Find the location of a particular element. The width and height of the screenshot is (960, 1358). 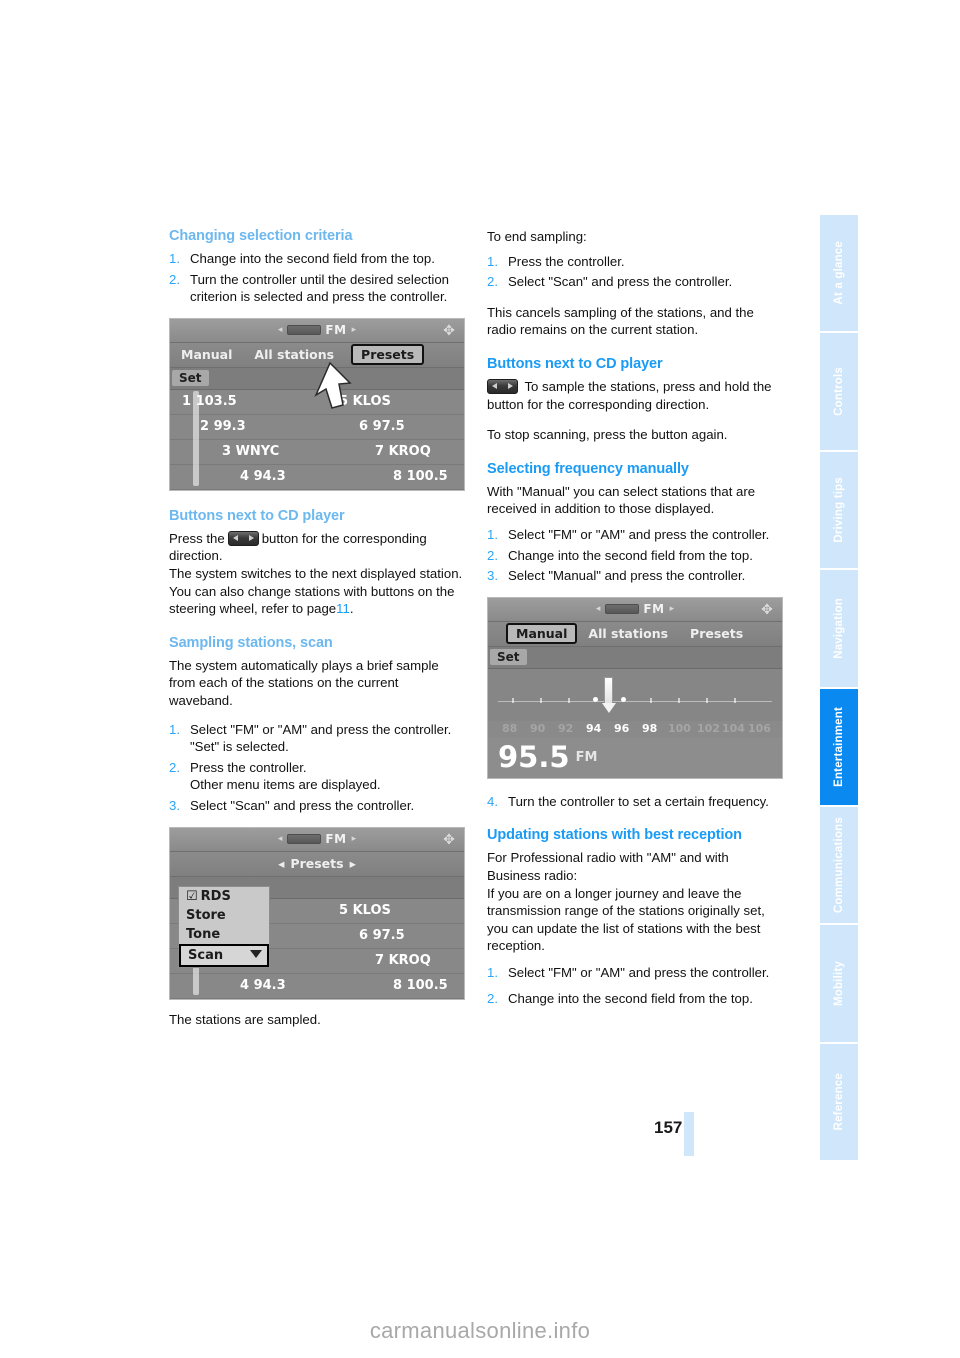

scale-label: 98 is located at coordinates (650, 728).